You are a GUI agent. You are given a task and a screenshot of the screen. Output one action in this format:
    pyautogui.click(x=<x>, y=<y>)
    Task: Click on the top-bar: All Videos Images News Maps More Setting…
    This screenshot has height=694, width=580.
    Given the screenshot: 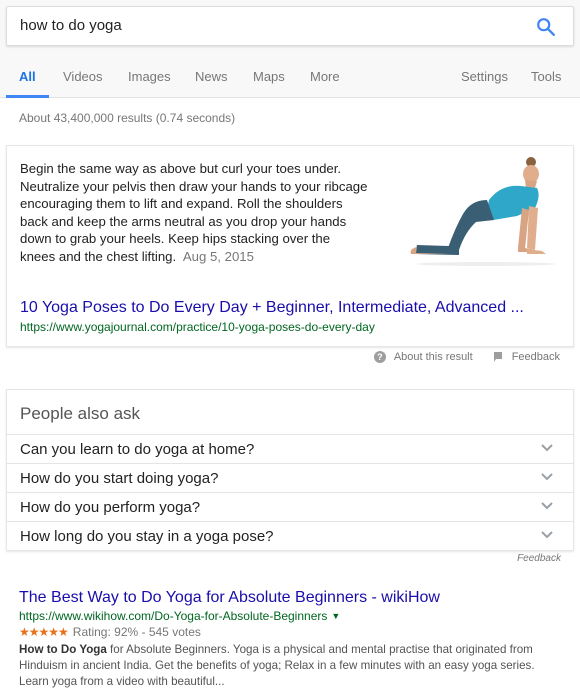 What is the action you would take?
    pyautogui.click(x=290, y=49)
    